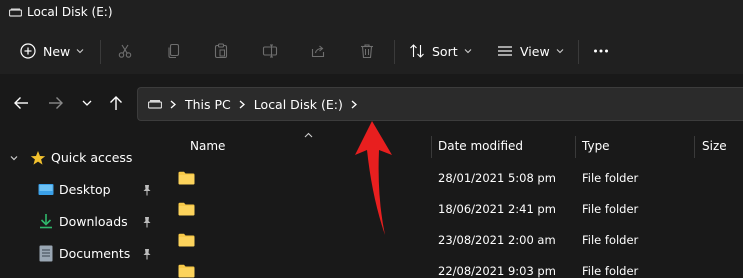 This screenshot has width=743, height=278. Describe the element at coordinates (46, 253) in the screenshot. I see `document-icon` at that location.